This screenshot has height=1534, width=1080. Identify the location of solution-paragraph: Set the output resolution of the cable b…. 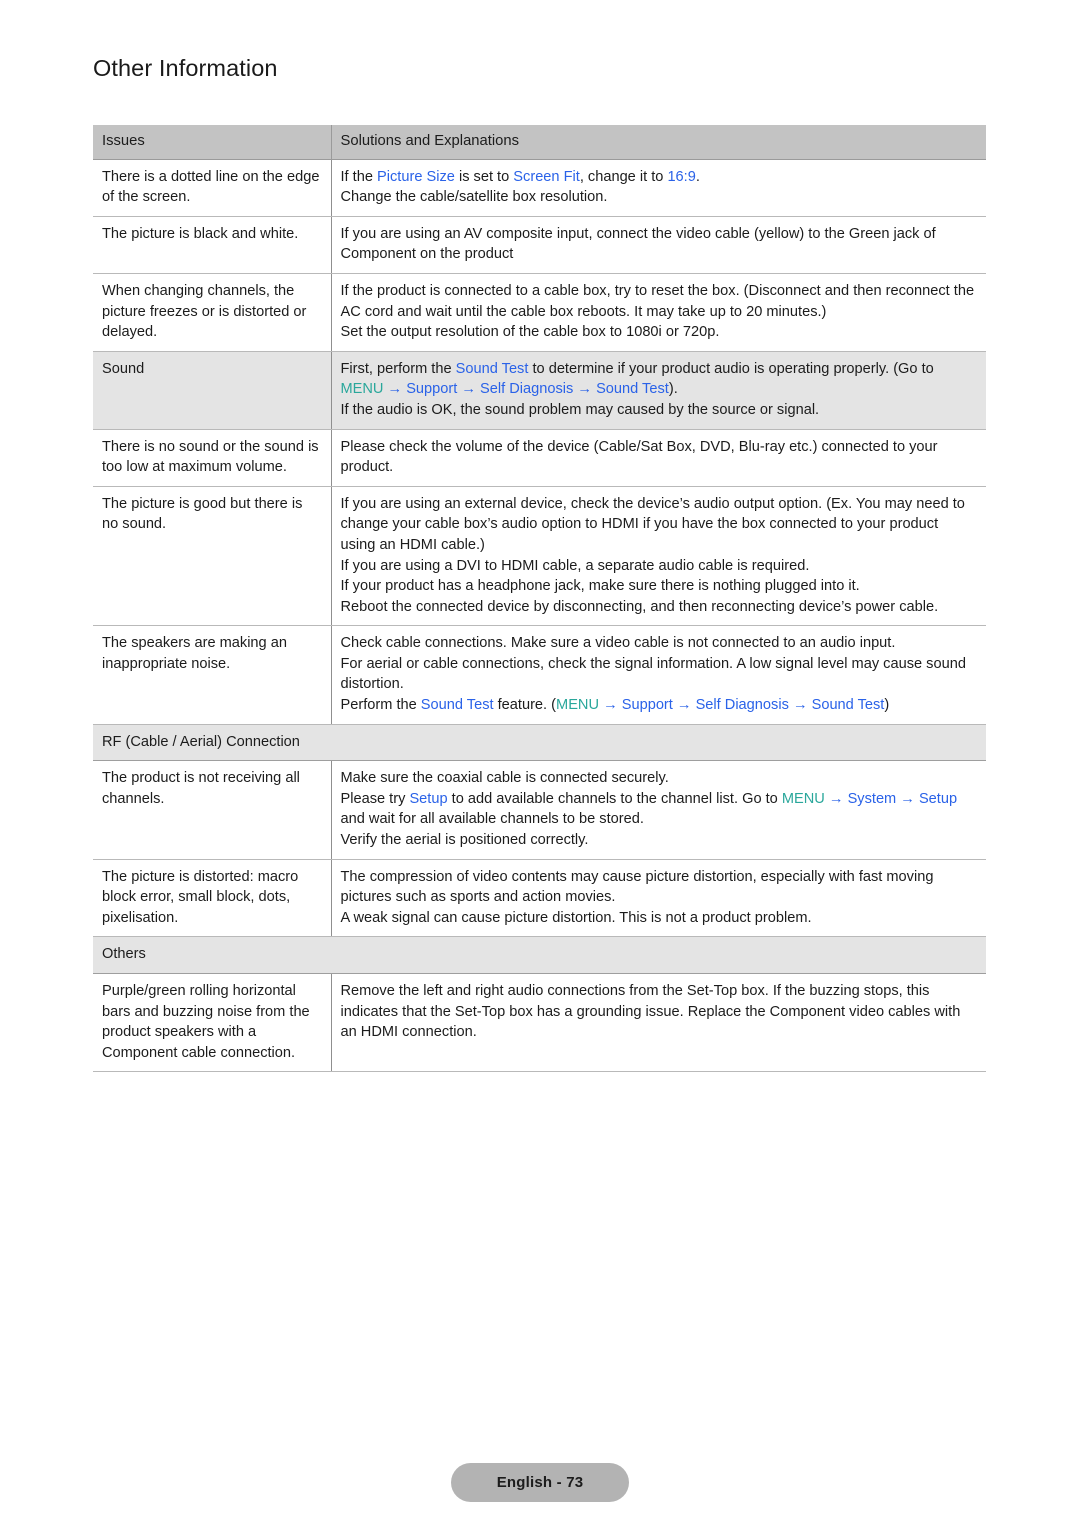
(530, 332).